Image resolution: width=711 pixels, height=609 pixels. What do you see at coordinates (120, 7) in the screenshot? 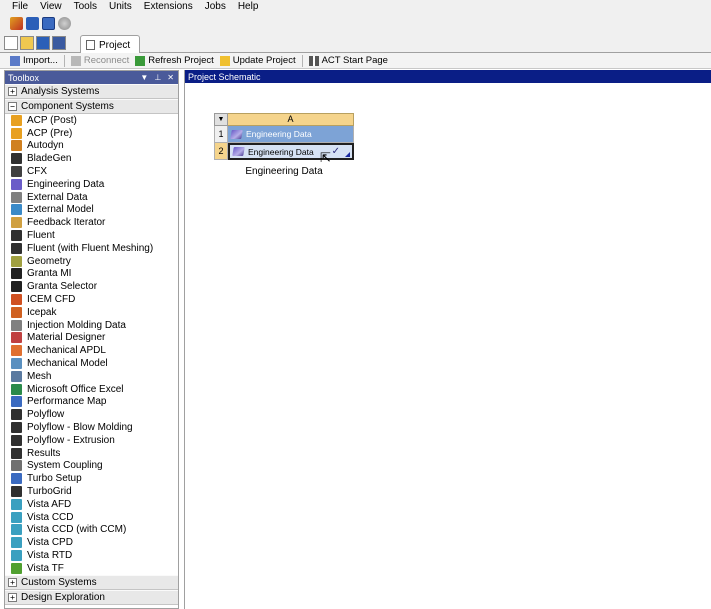
I see `menu-units: Units` at bounding box center [120, 7].